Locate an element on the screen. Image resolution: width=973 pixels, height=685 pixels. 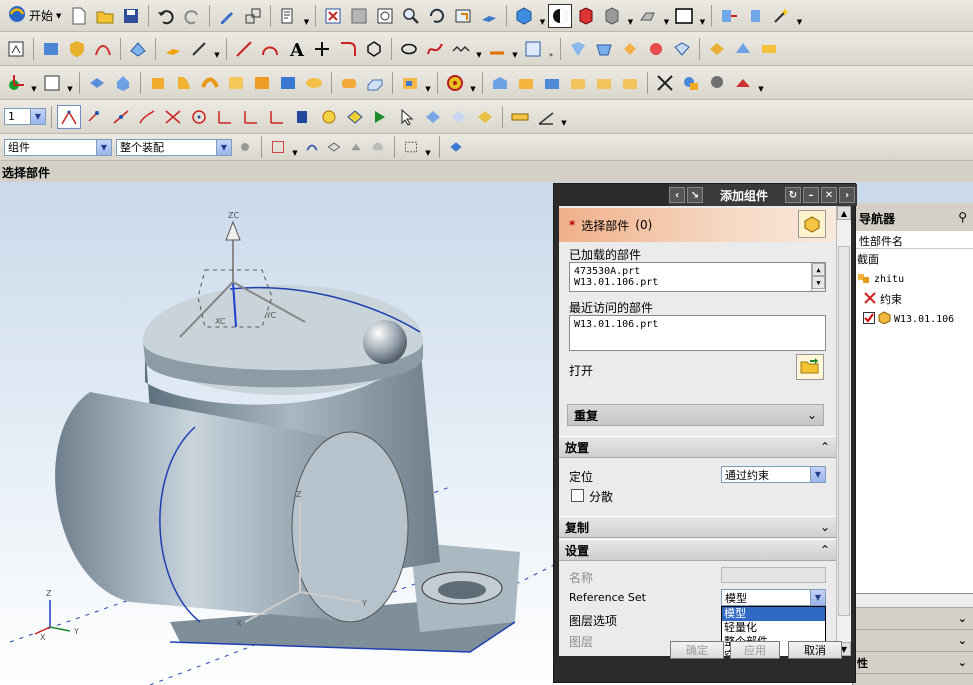
pattern-icon is located at coordinates (455, 83).